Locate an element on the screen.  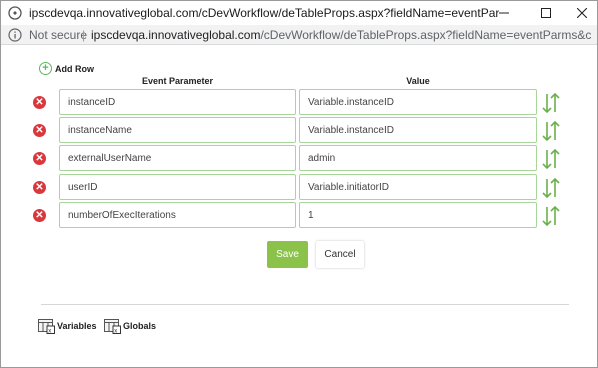
table-row: ✕ userID Variable.initiatorID is located at coordinates (299, 187).